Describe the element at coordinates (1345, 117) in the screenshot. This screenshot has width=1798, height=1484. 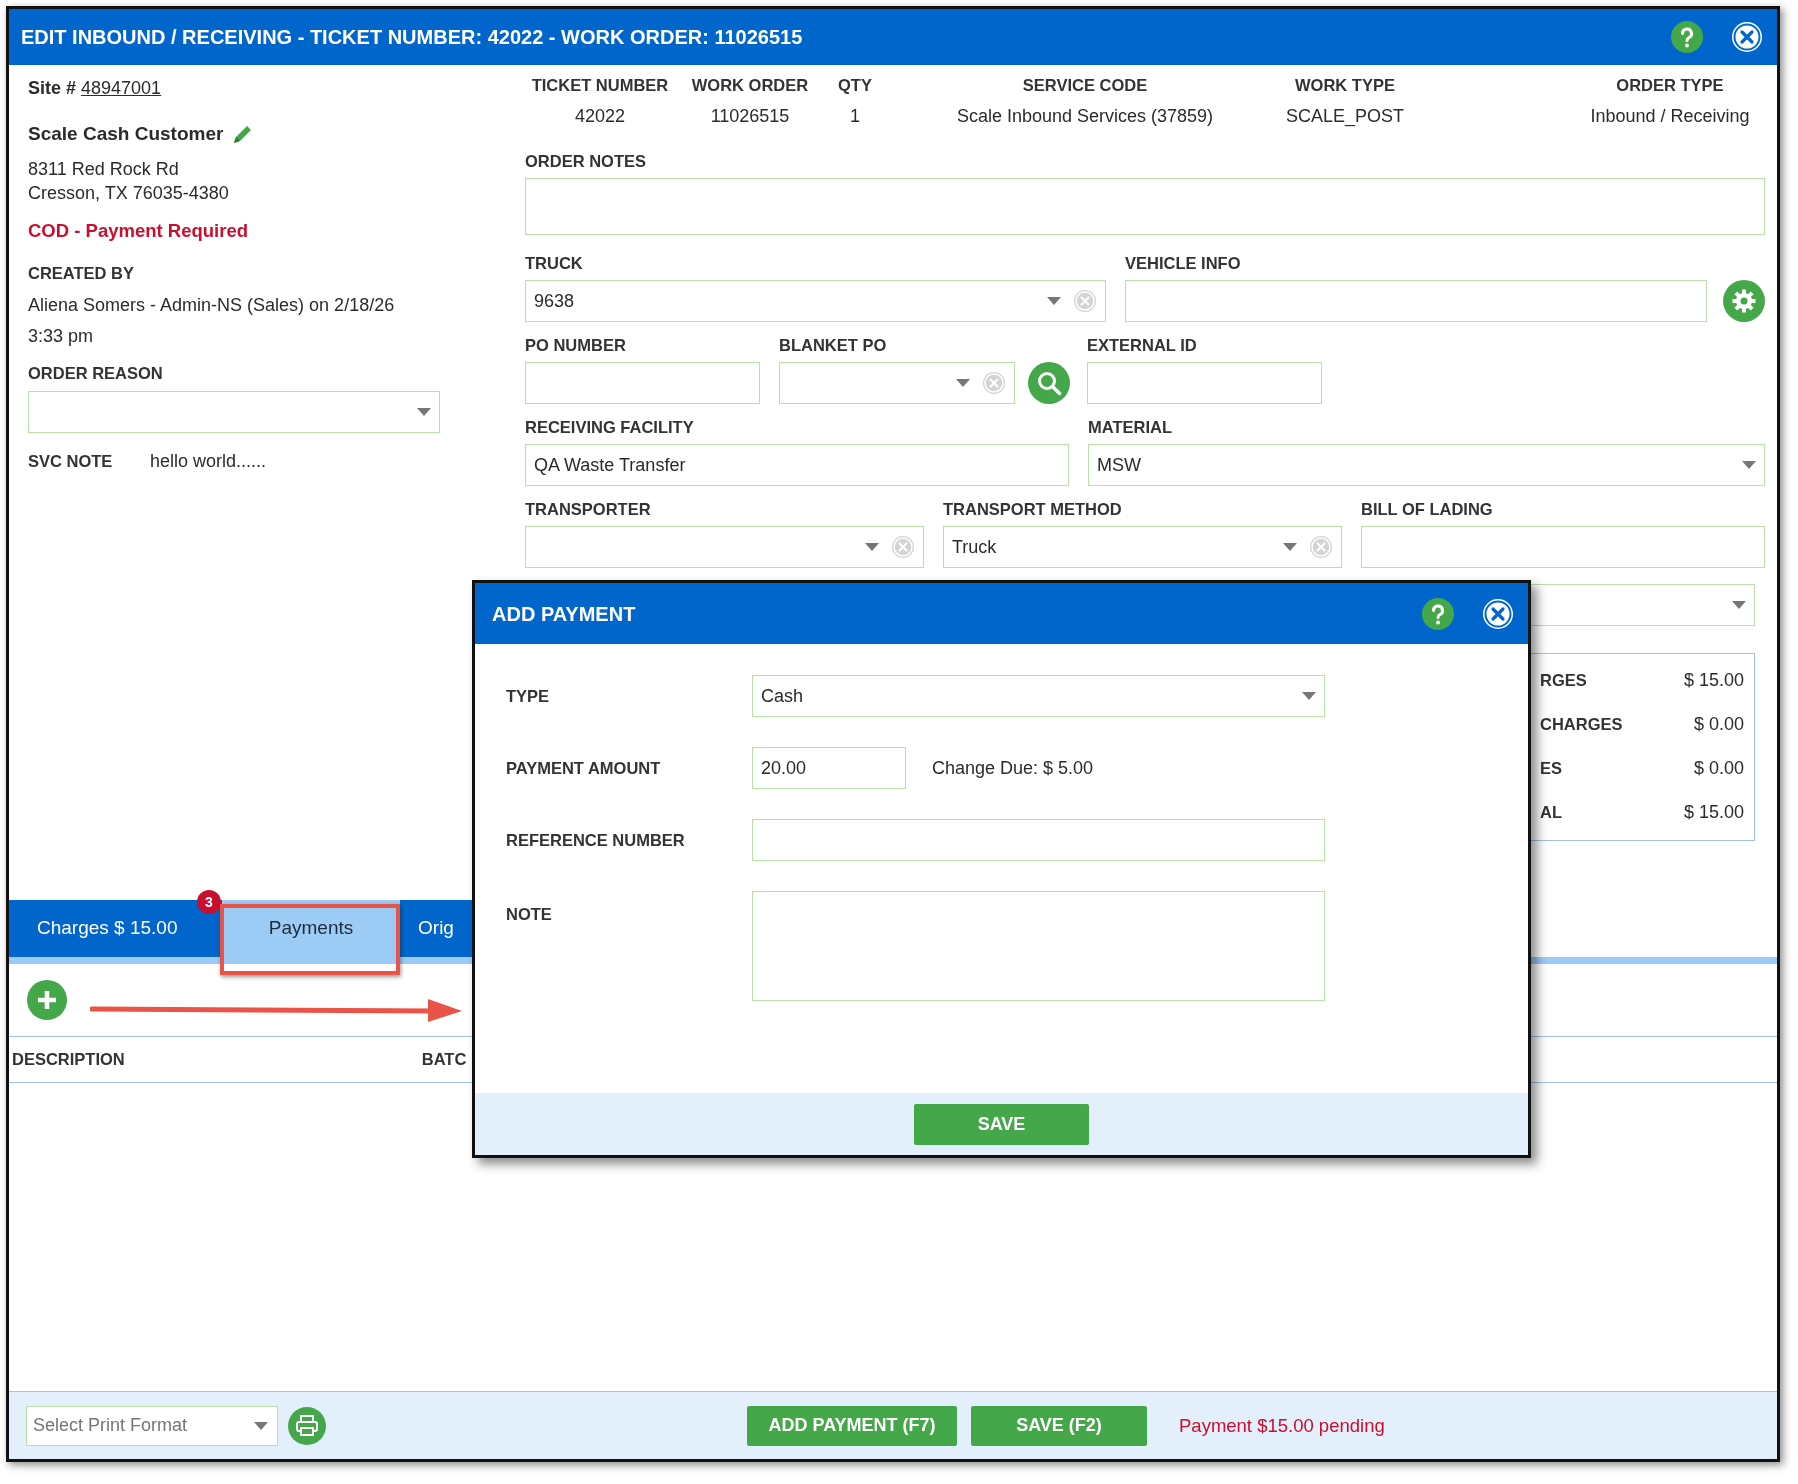
I see `column-value: SCALE_POST` at that location.